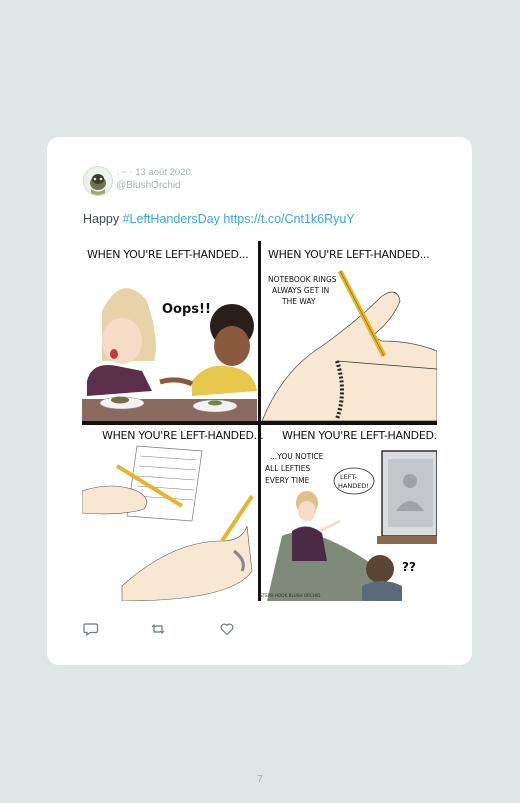 This screenshot has width=520, height=803. What do you see at coordinates (103, 219) in the screenshot?
I see `tweet-text-prefix: Happy` at bounding box center [103, 219].